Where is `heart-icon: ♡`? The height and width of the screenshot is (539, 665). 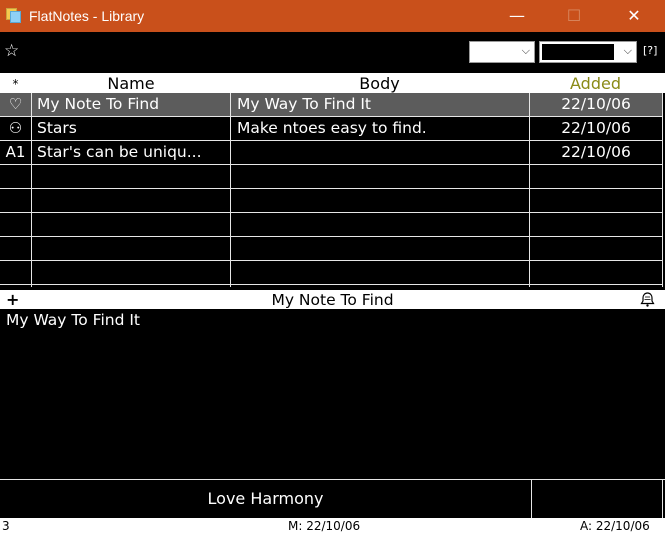
heart-icon: ♡ is located at coordinates (15, 104).